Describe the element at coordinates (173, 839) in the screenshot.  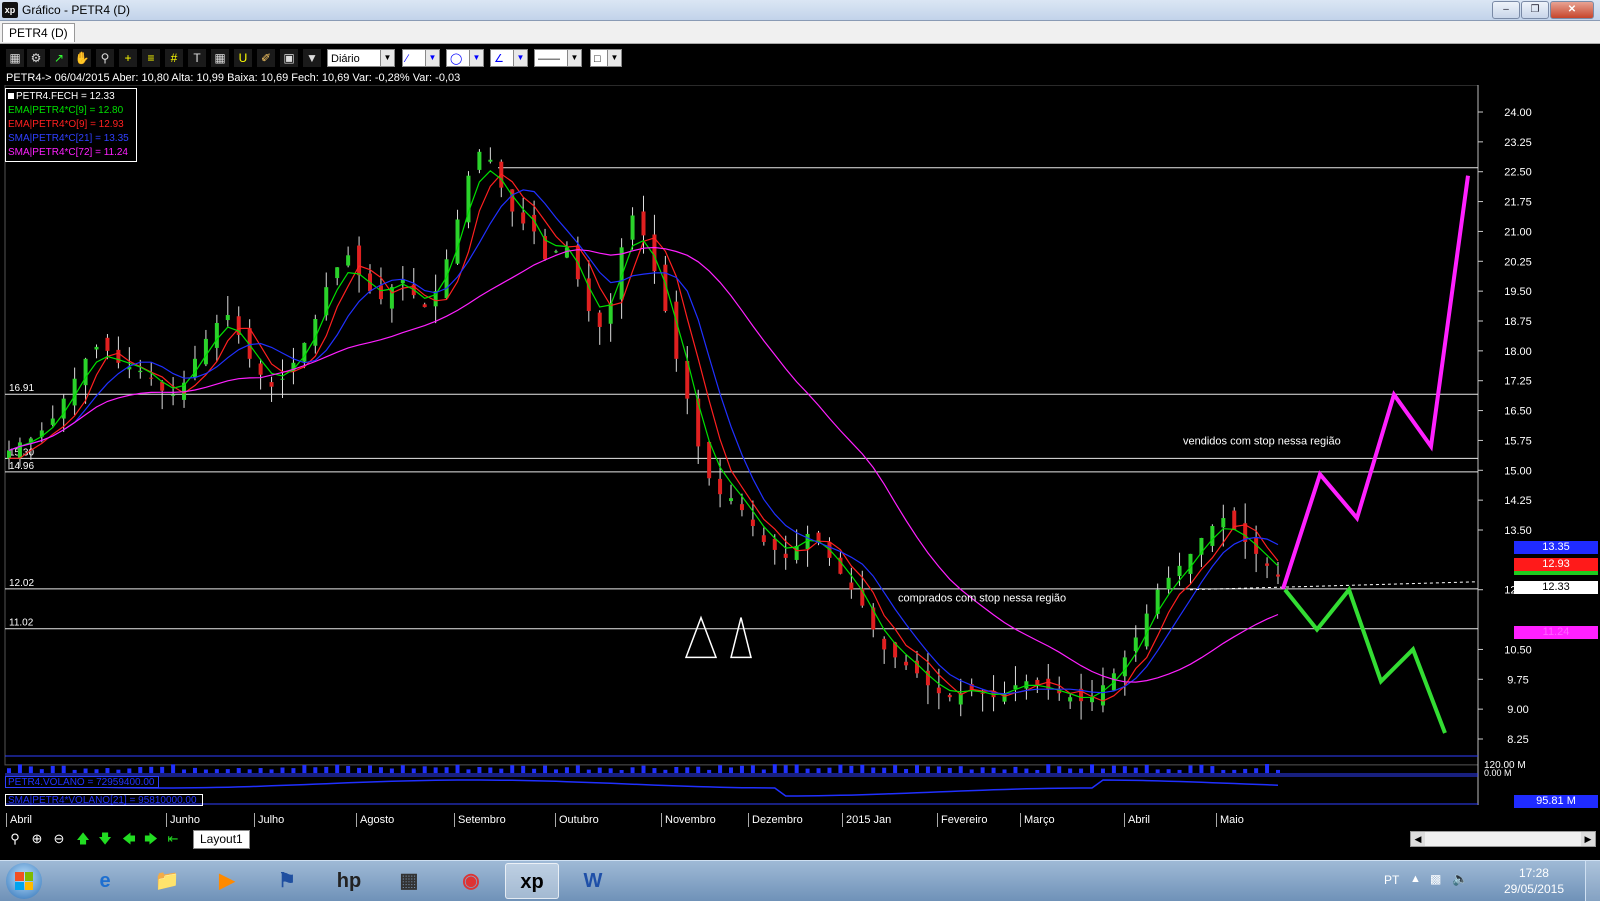
I see `arrow-first-icon: ⇤` at that location.